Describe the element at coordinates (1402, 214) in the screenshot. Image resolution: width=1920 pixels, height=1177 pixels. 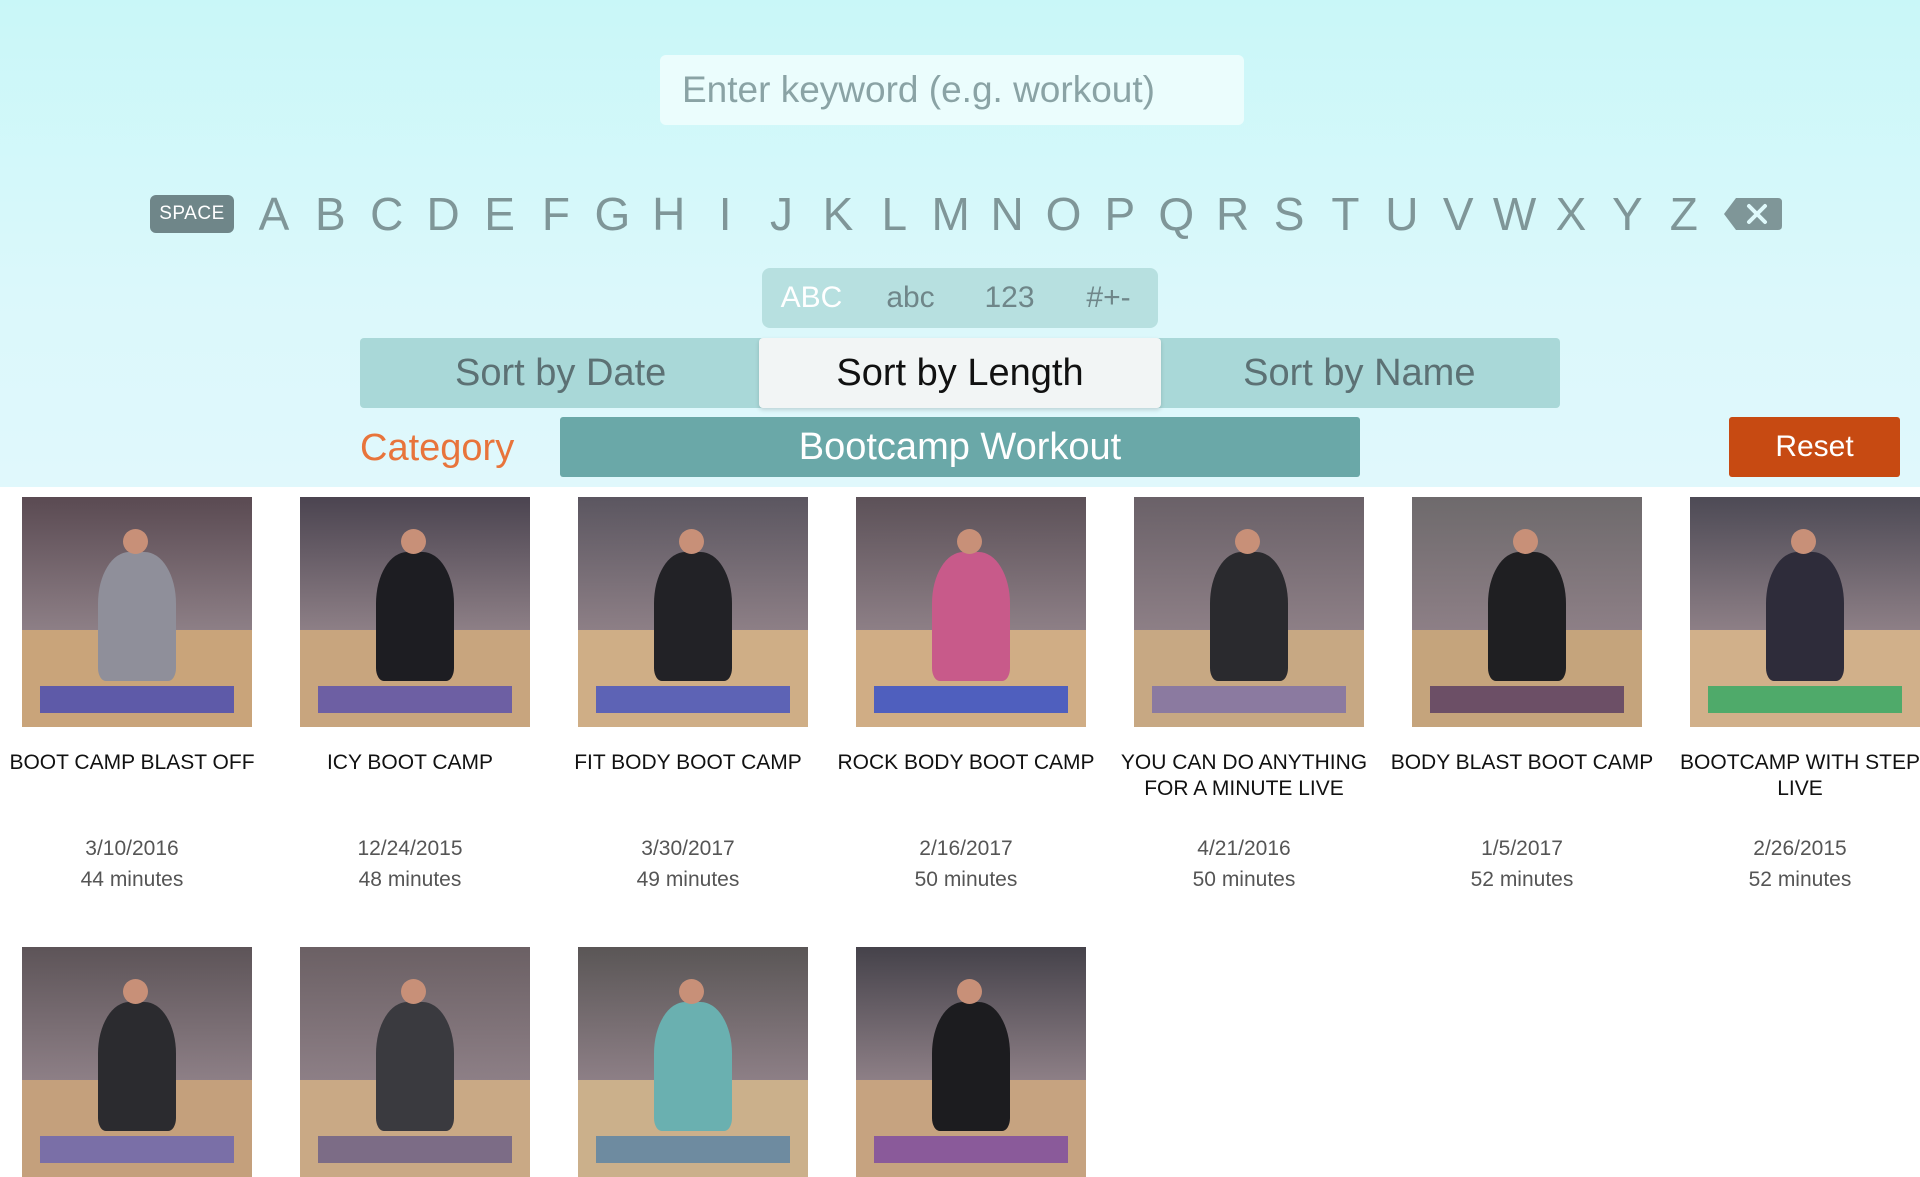
I see `letter-key-u: U` at that location.